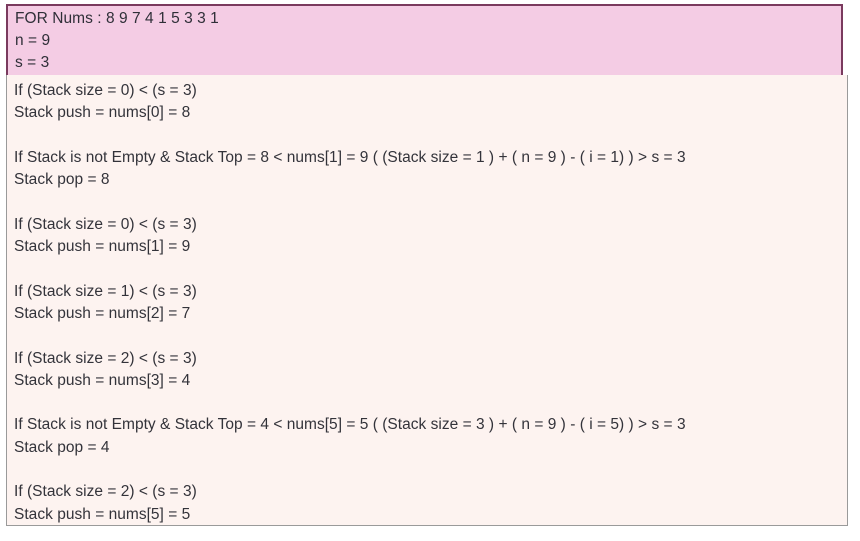 The height and width of the screenshot is (541, 860). What do you see at coordinates (102, 514) in the screenshot?
I see `log-line: Stack push = nums[5] = 5` at bounding box center [102, 514].